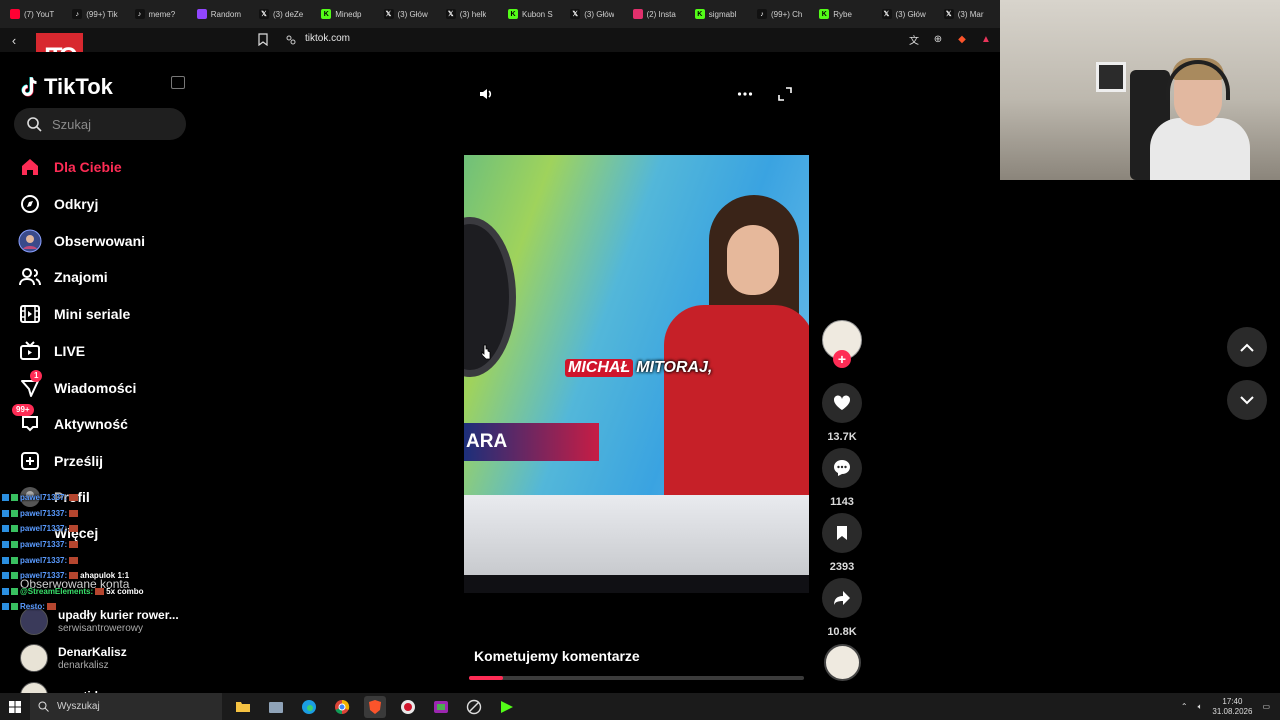 The height and width of the screenshot is (720, 1280). What do you see at coordinates (557, 656) in the screenshot?
I see `video-description: Kometujemy komentarze` at bounding box center [557, 656].